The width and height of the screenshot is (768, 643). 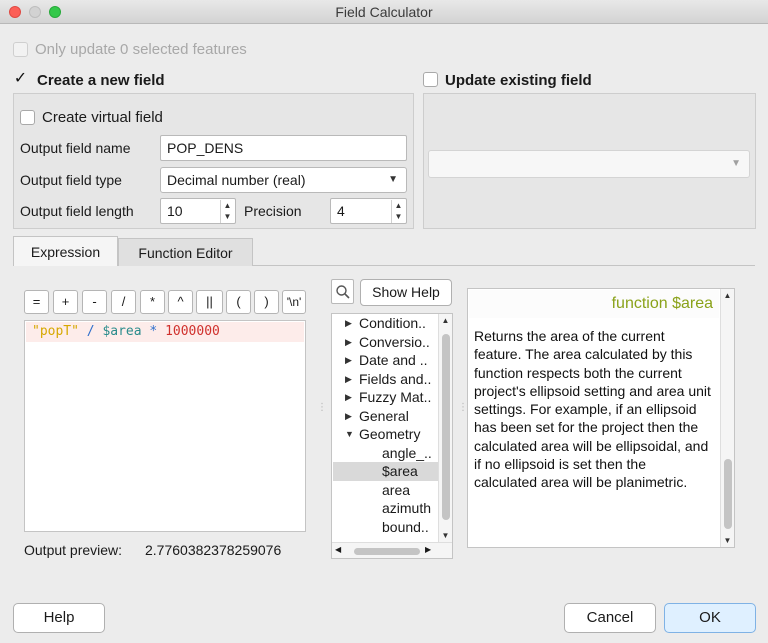 What do you see at coordinates (90, 331) in the screenshot?
I see `expression-token-divide: /` at bounding box center [90, 331].